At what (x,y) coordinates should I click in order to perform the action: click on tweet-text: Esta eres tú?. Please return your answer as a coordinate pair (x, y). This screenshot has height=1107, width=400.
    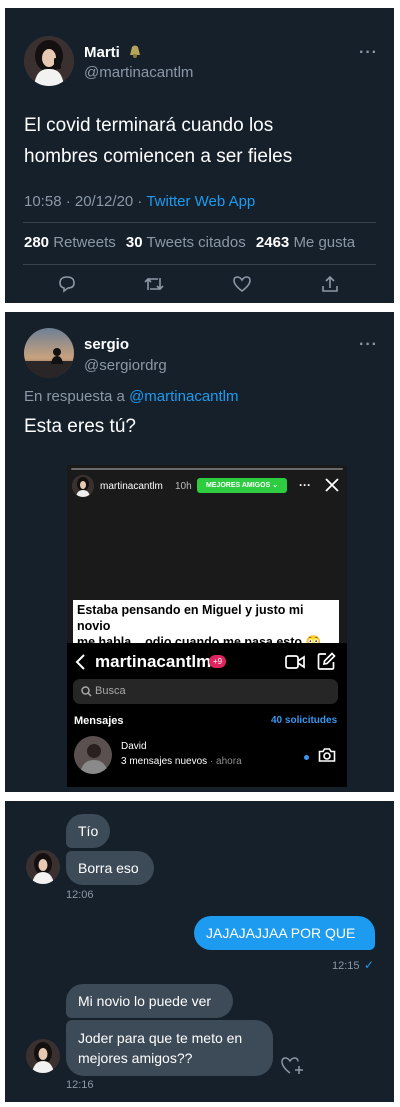
    Looking at the image, I should click on (80, 426).